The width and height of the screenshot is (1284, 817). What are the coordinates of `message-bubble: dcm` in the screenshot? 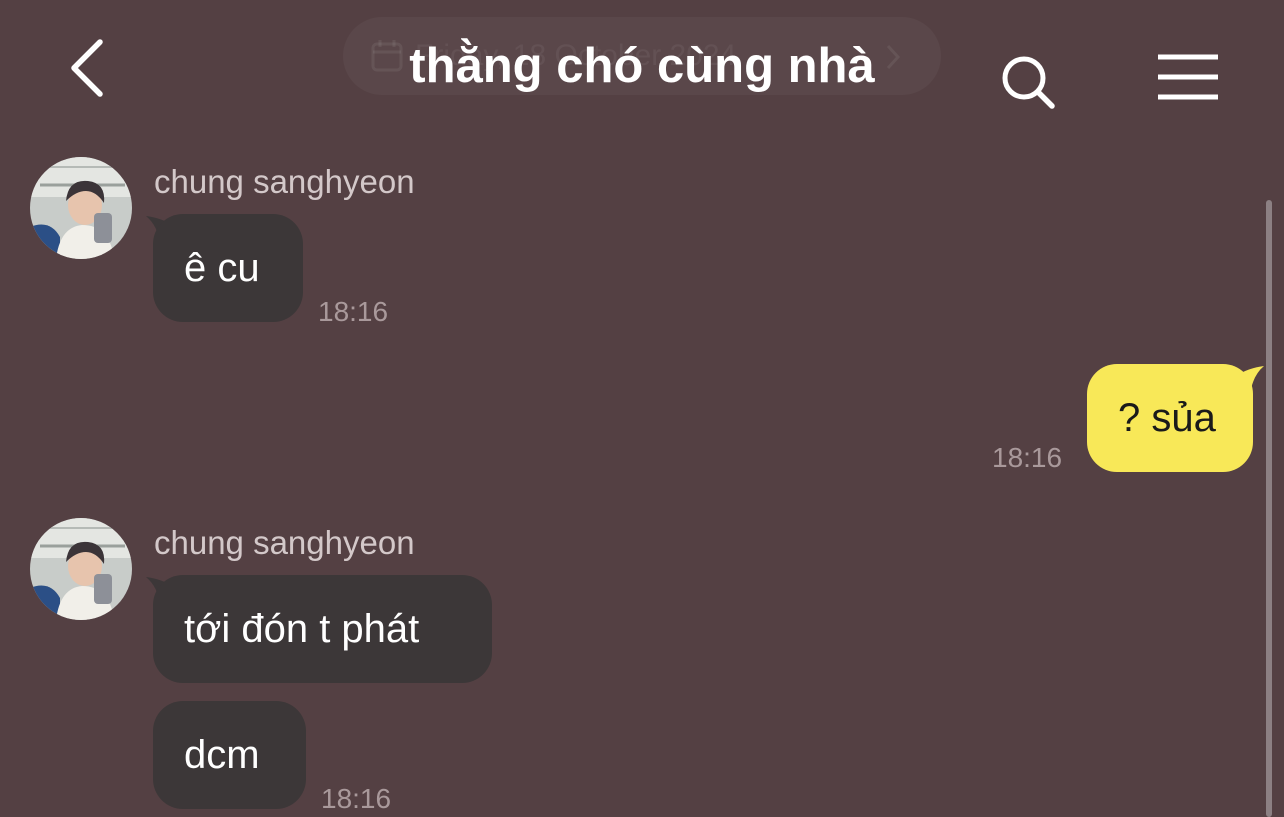 It's located at (229, 755).